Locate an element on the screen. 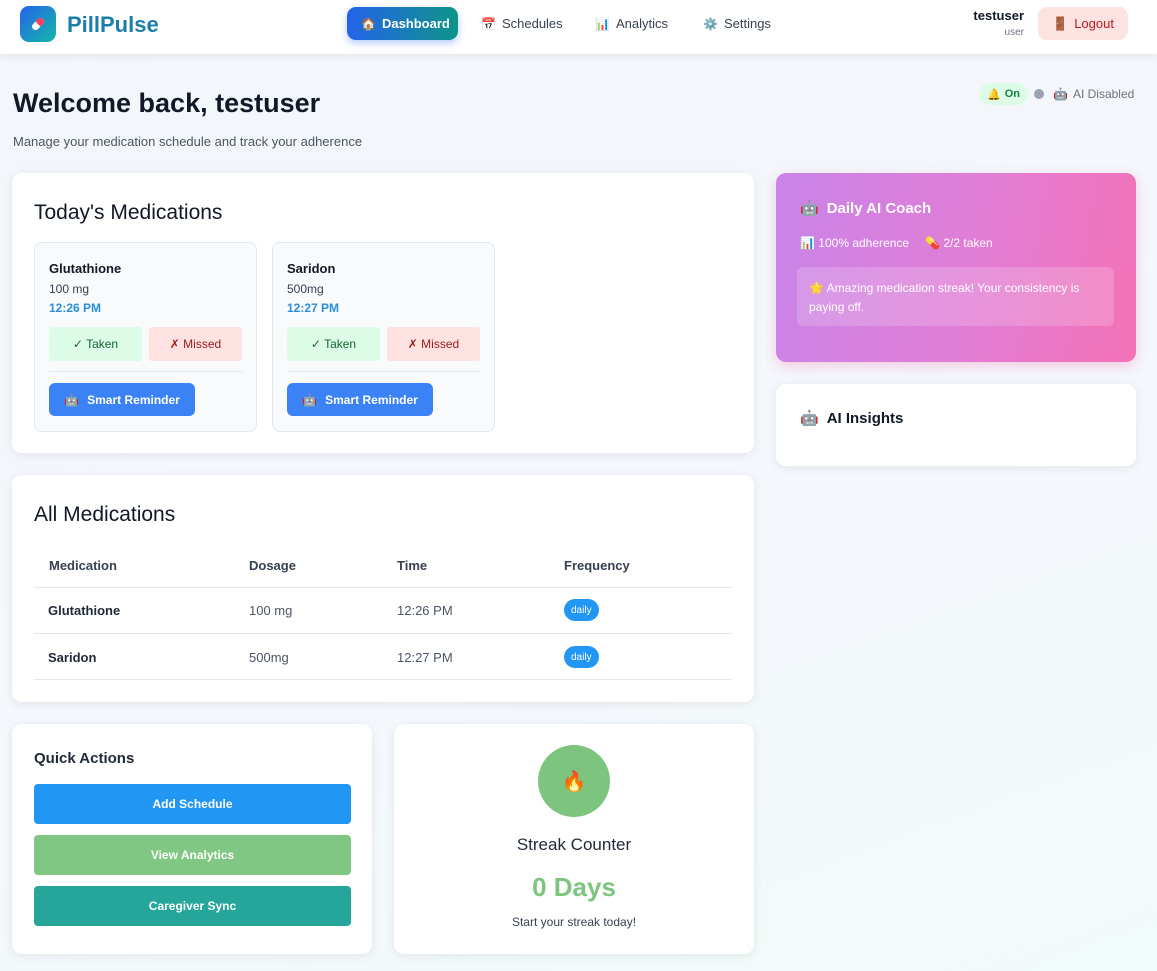 The width and height of the screenshot is (1157, 971). ai-status-label: AI Disabled is located at coordinates (1103, 94).